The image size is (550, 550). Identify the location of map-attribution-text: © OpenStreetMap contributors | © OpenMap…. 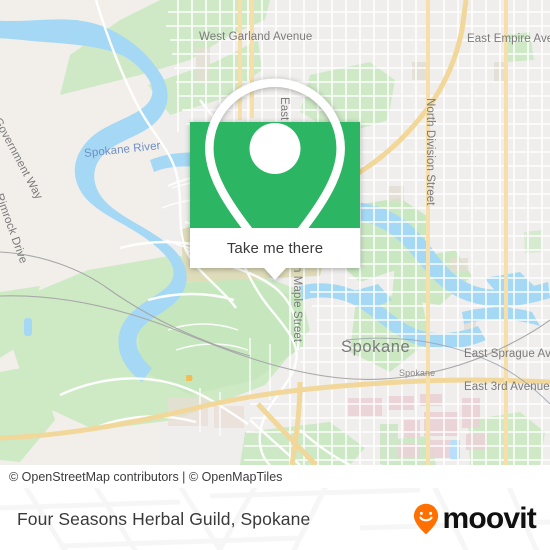
(141, 477).